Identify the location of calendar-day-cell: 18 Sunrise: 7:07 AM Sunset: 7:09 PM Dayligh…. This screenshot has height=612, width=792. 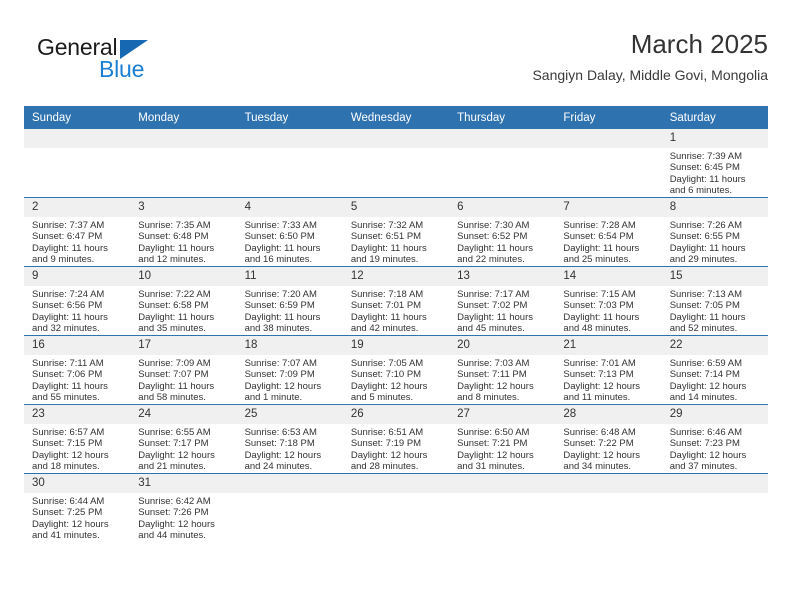
(289, 370).